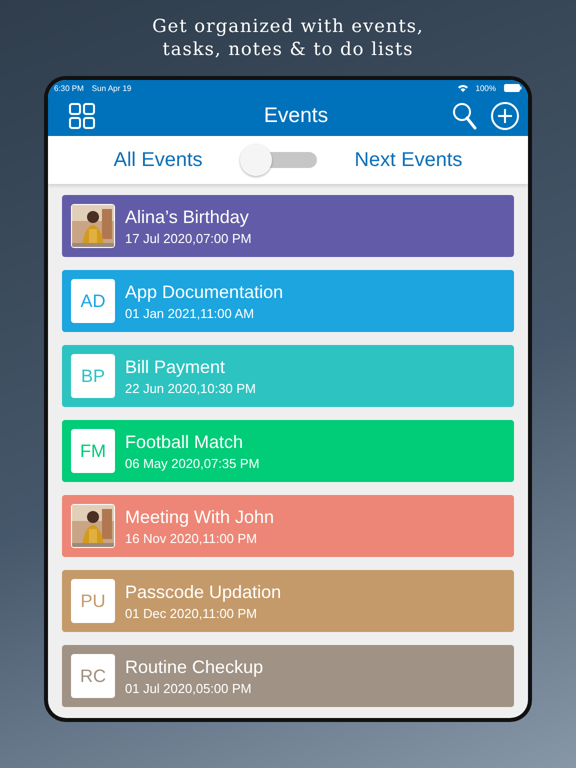 The image size is (576, 768). What do you see at coordinates (278, 160) in the screenshot?
I see `toggle-switch` at bounding box center [278, 160].